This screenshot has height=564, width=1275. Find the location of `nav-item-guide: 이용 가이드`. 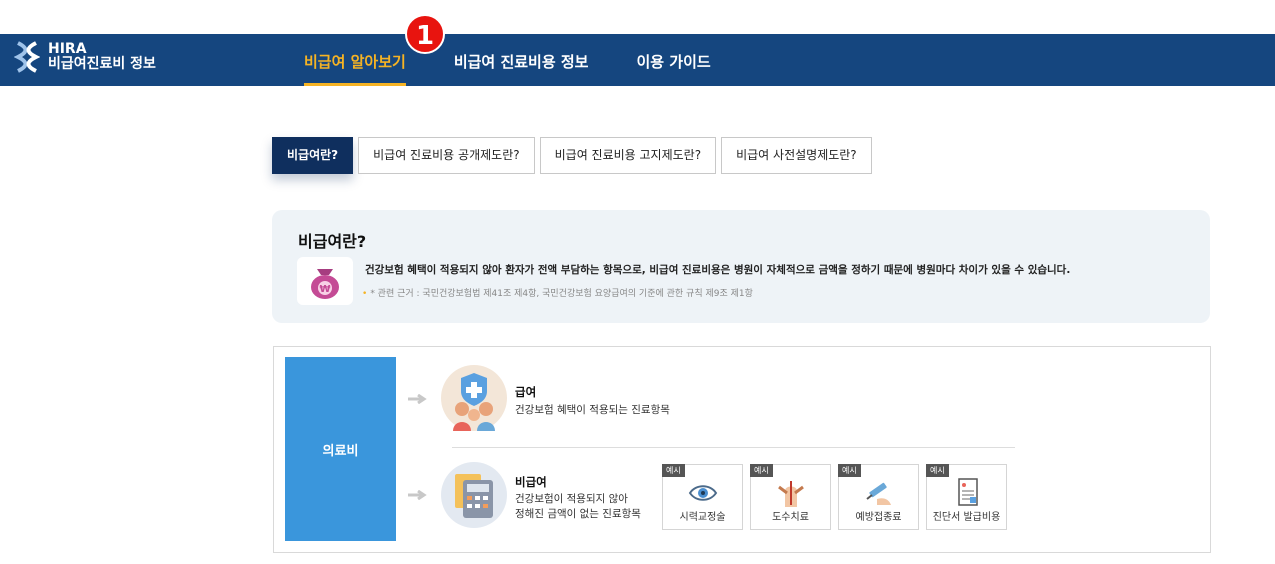

nav-item-guide: 이용 가이드 is located at coordinates (673, 60).